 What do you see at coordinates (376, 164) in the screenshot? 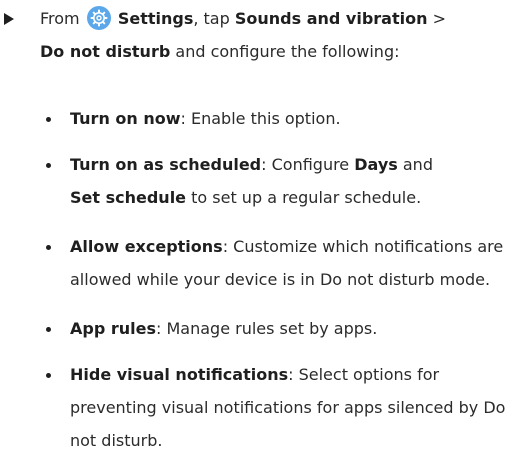
I see `days-label: Days` at bounding box center [376, 164].